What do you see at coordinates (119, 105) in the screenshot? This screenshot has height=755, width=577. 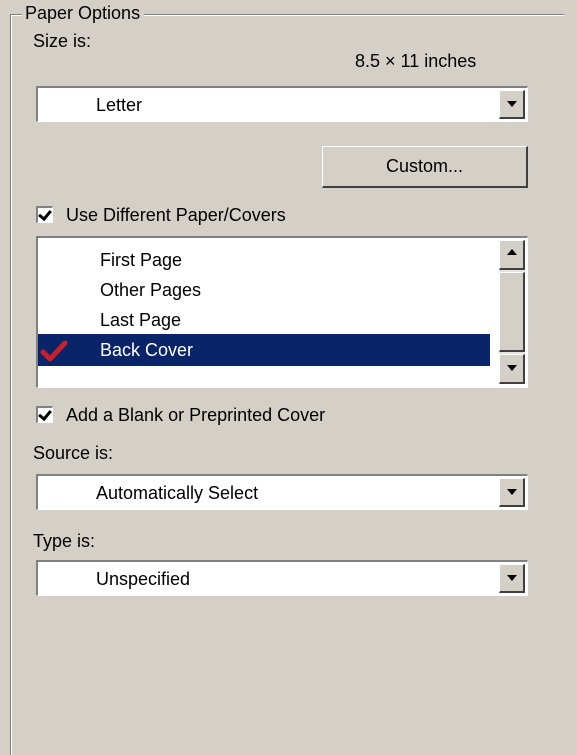 I see `size-dropdown-value: Letter` at bounding box center [119, 105].